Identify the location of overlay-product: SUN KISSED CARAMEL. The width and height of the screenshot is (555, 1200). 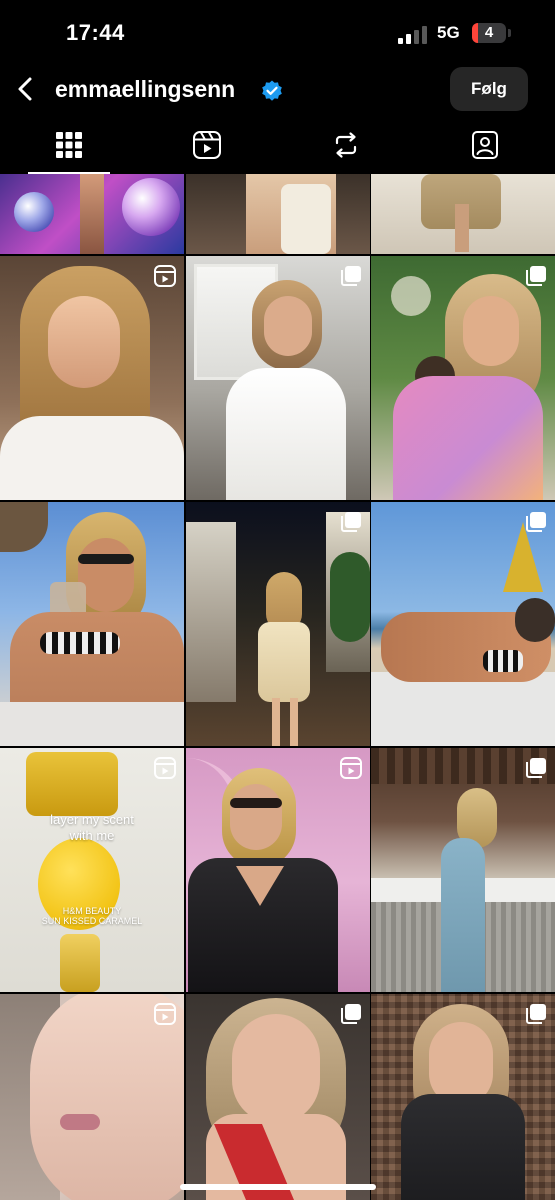
(92, 921).